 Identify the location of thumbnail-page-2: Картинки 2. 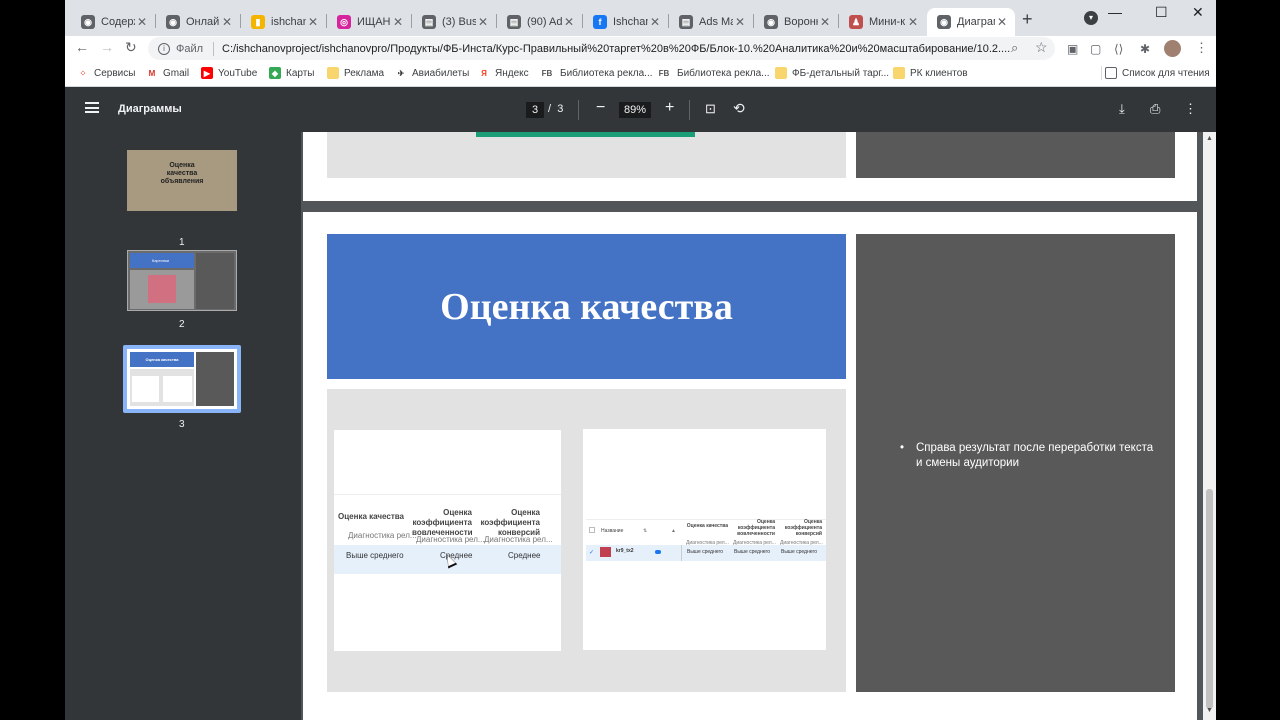
(182, 295).